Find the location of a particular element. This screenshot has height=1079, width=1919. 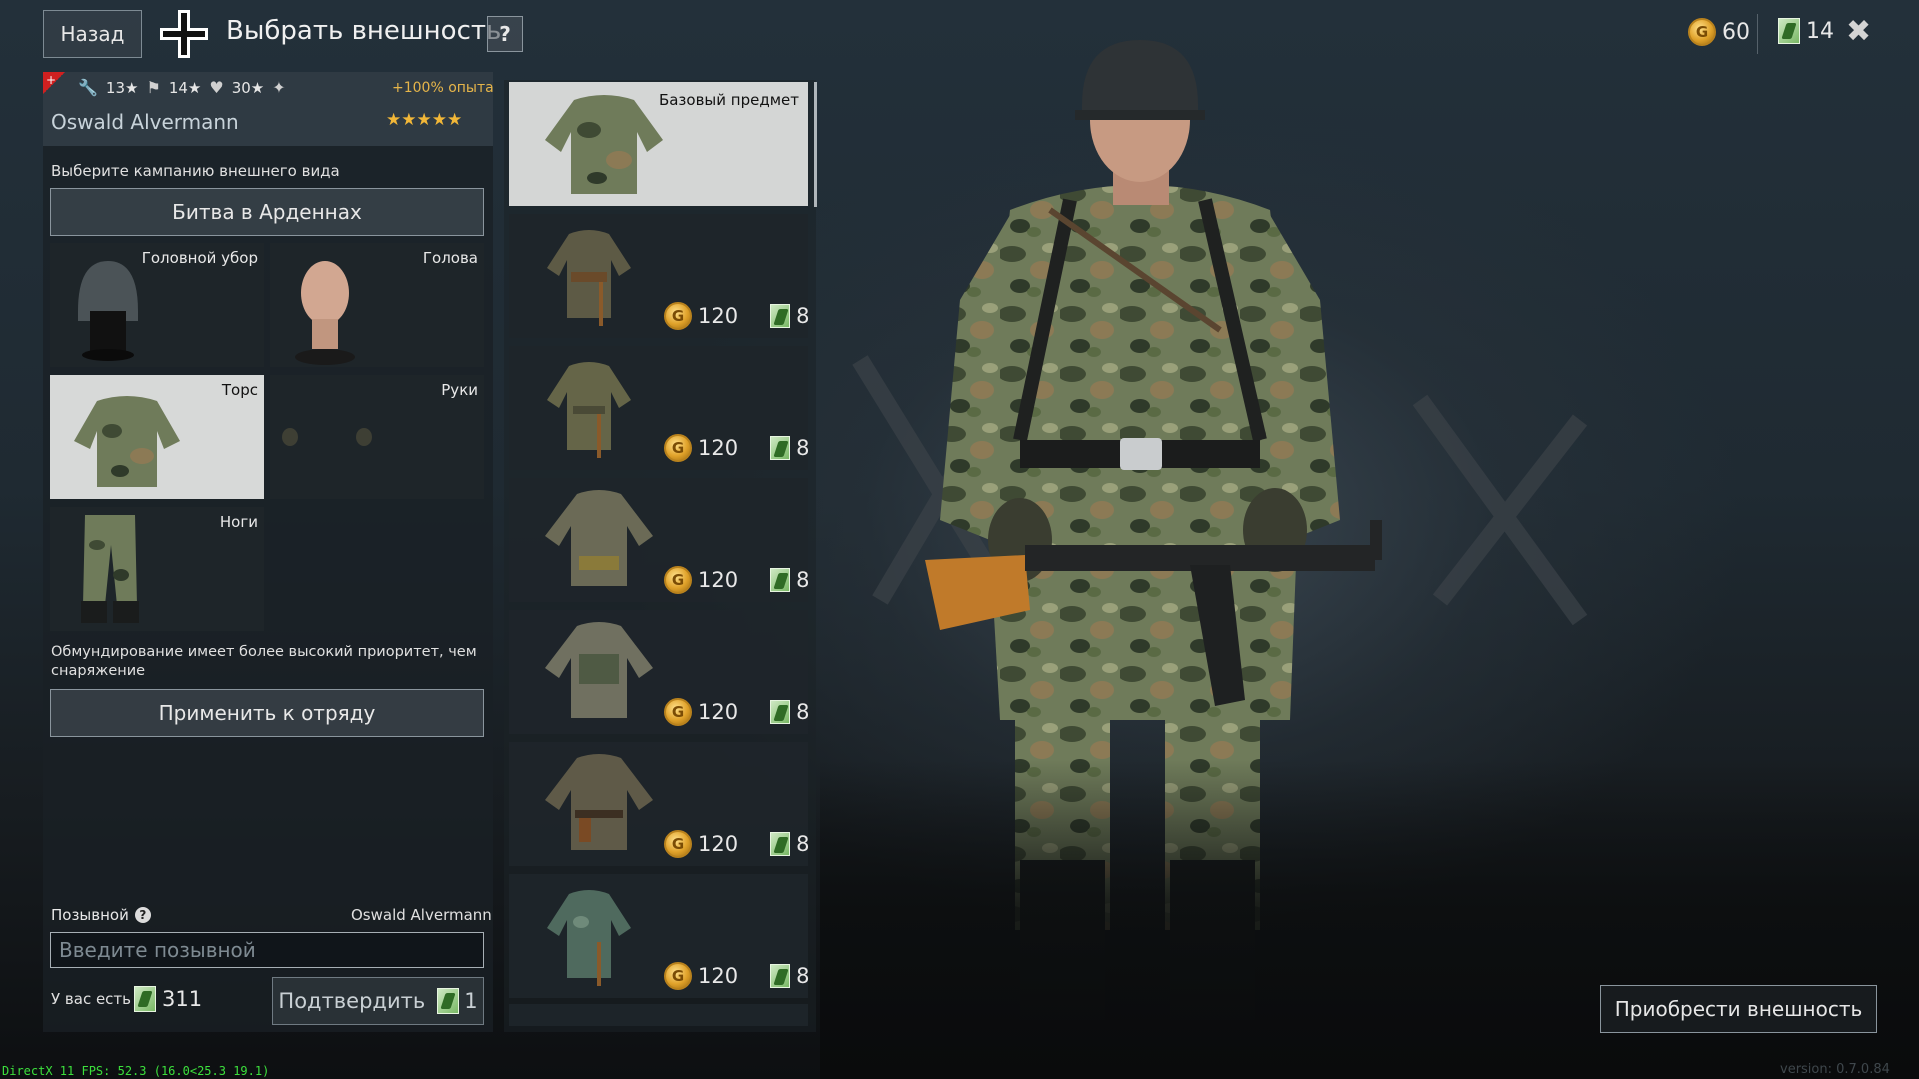

apply-to-squad-button: Применить к отряду is located at coordinates (267, 713).